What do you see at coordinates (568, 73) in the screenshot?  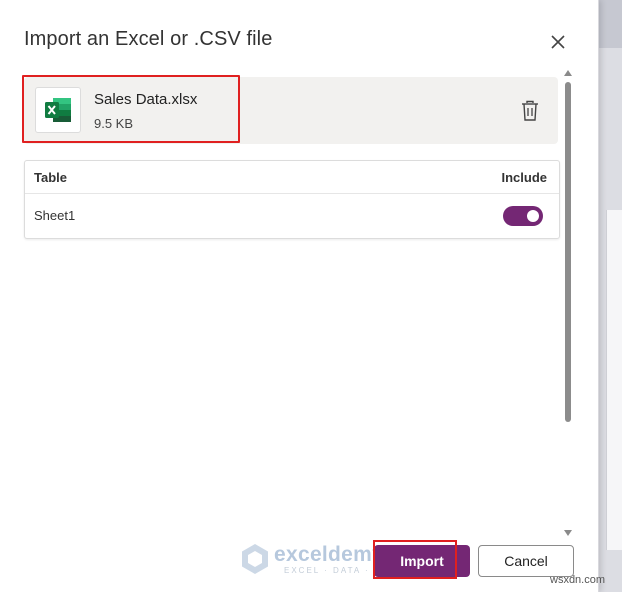 I see `scroll-up-arrow-icon` at bounding box center [568, 73].